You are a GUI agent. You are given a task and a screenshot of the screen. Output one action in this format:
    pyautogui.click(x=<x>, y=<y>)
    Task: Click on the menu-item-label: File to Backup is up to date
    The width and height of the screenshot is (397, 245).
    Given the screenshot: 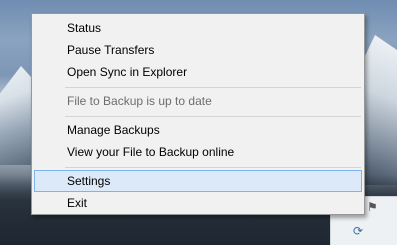 What is the action you would take?
    pyautogui.click(x=139, y=101)
    